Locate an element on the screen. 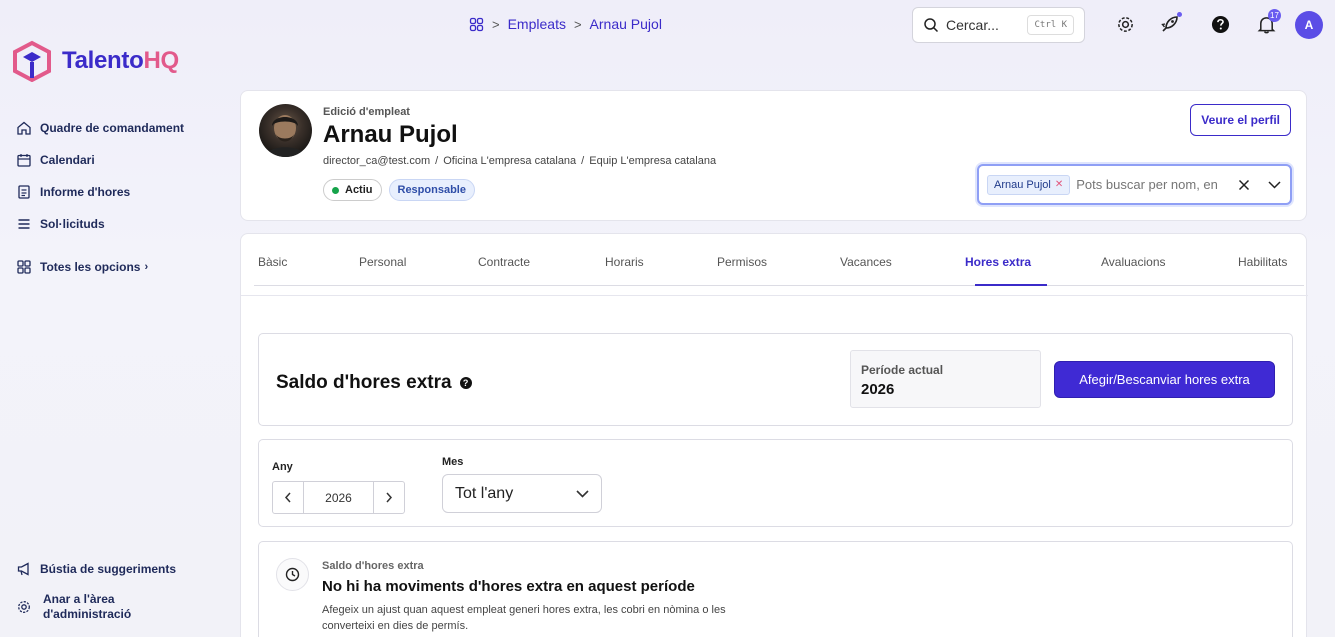 The image size is (1335, 637). sidebar-item-label: Quadre de comandament is located at coordinates (112, 128).